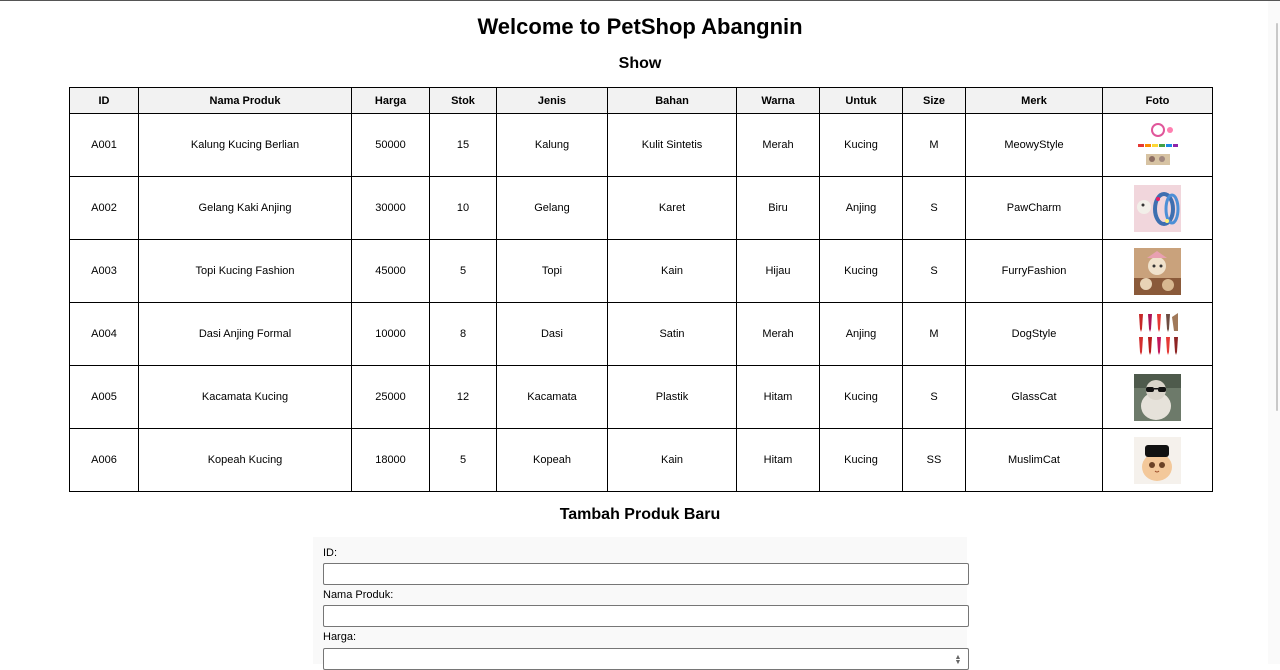  I want to click on pet-collar-photo, so click(1157, 145).